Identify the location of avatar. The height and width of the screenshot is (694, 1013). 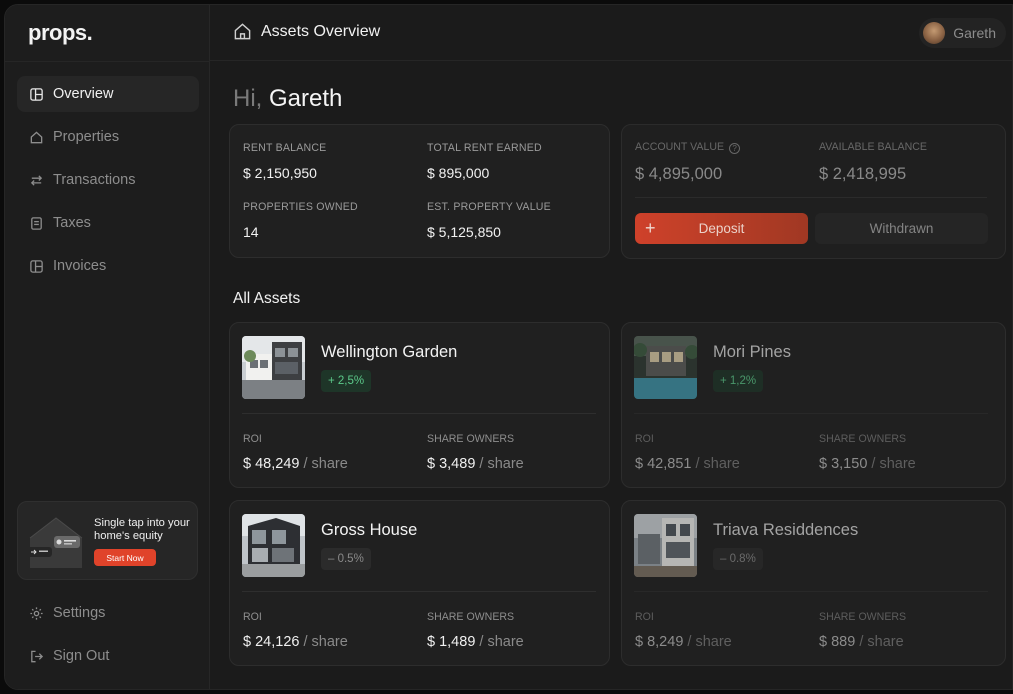
(934, 33).